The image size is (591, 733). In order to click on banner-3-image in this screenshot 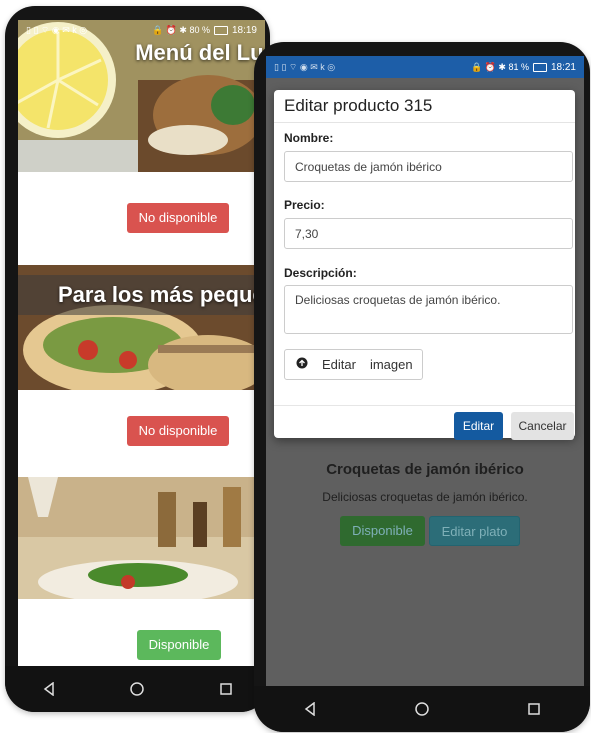, I will do `click(141, 538)`.